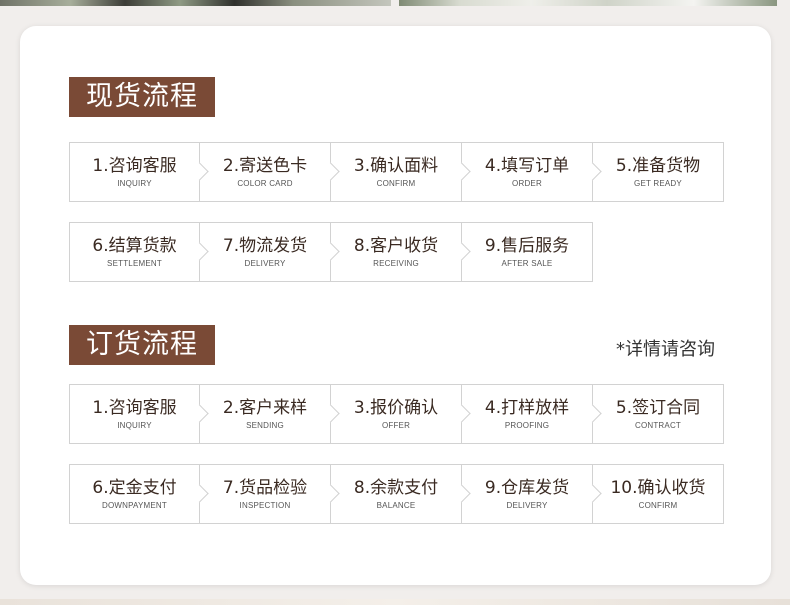 The width and height of the screenshot is (790, 605). I want to click on step-english: AFTER SALE, so click(527, 263).